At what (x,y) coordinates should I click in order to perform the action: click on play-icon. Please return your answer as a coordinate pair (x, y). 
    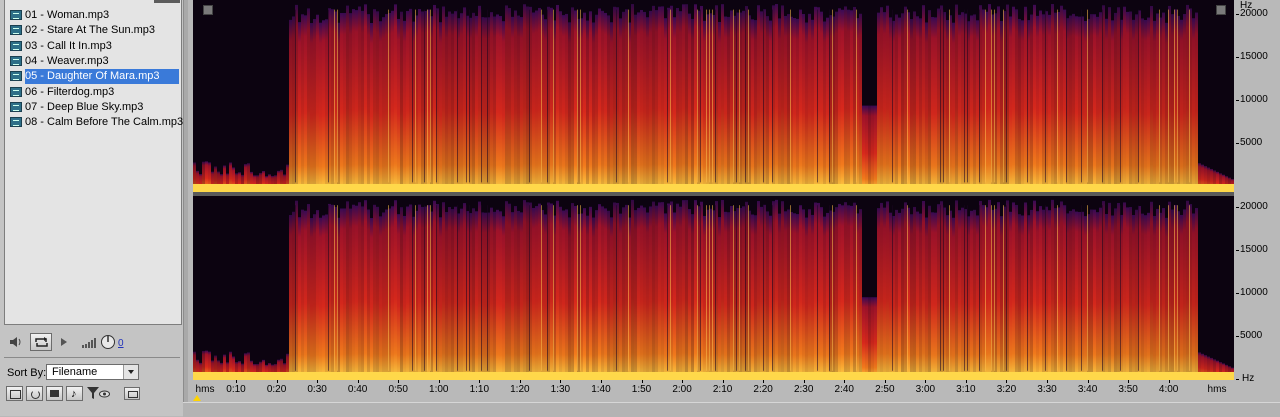
    Looking at the image, I should click on (64, 343).